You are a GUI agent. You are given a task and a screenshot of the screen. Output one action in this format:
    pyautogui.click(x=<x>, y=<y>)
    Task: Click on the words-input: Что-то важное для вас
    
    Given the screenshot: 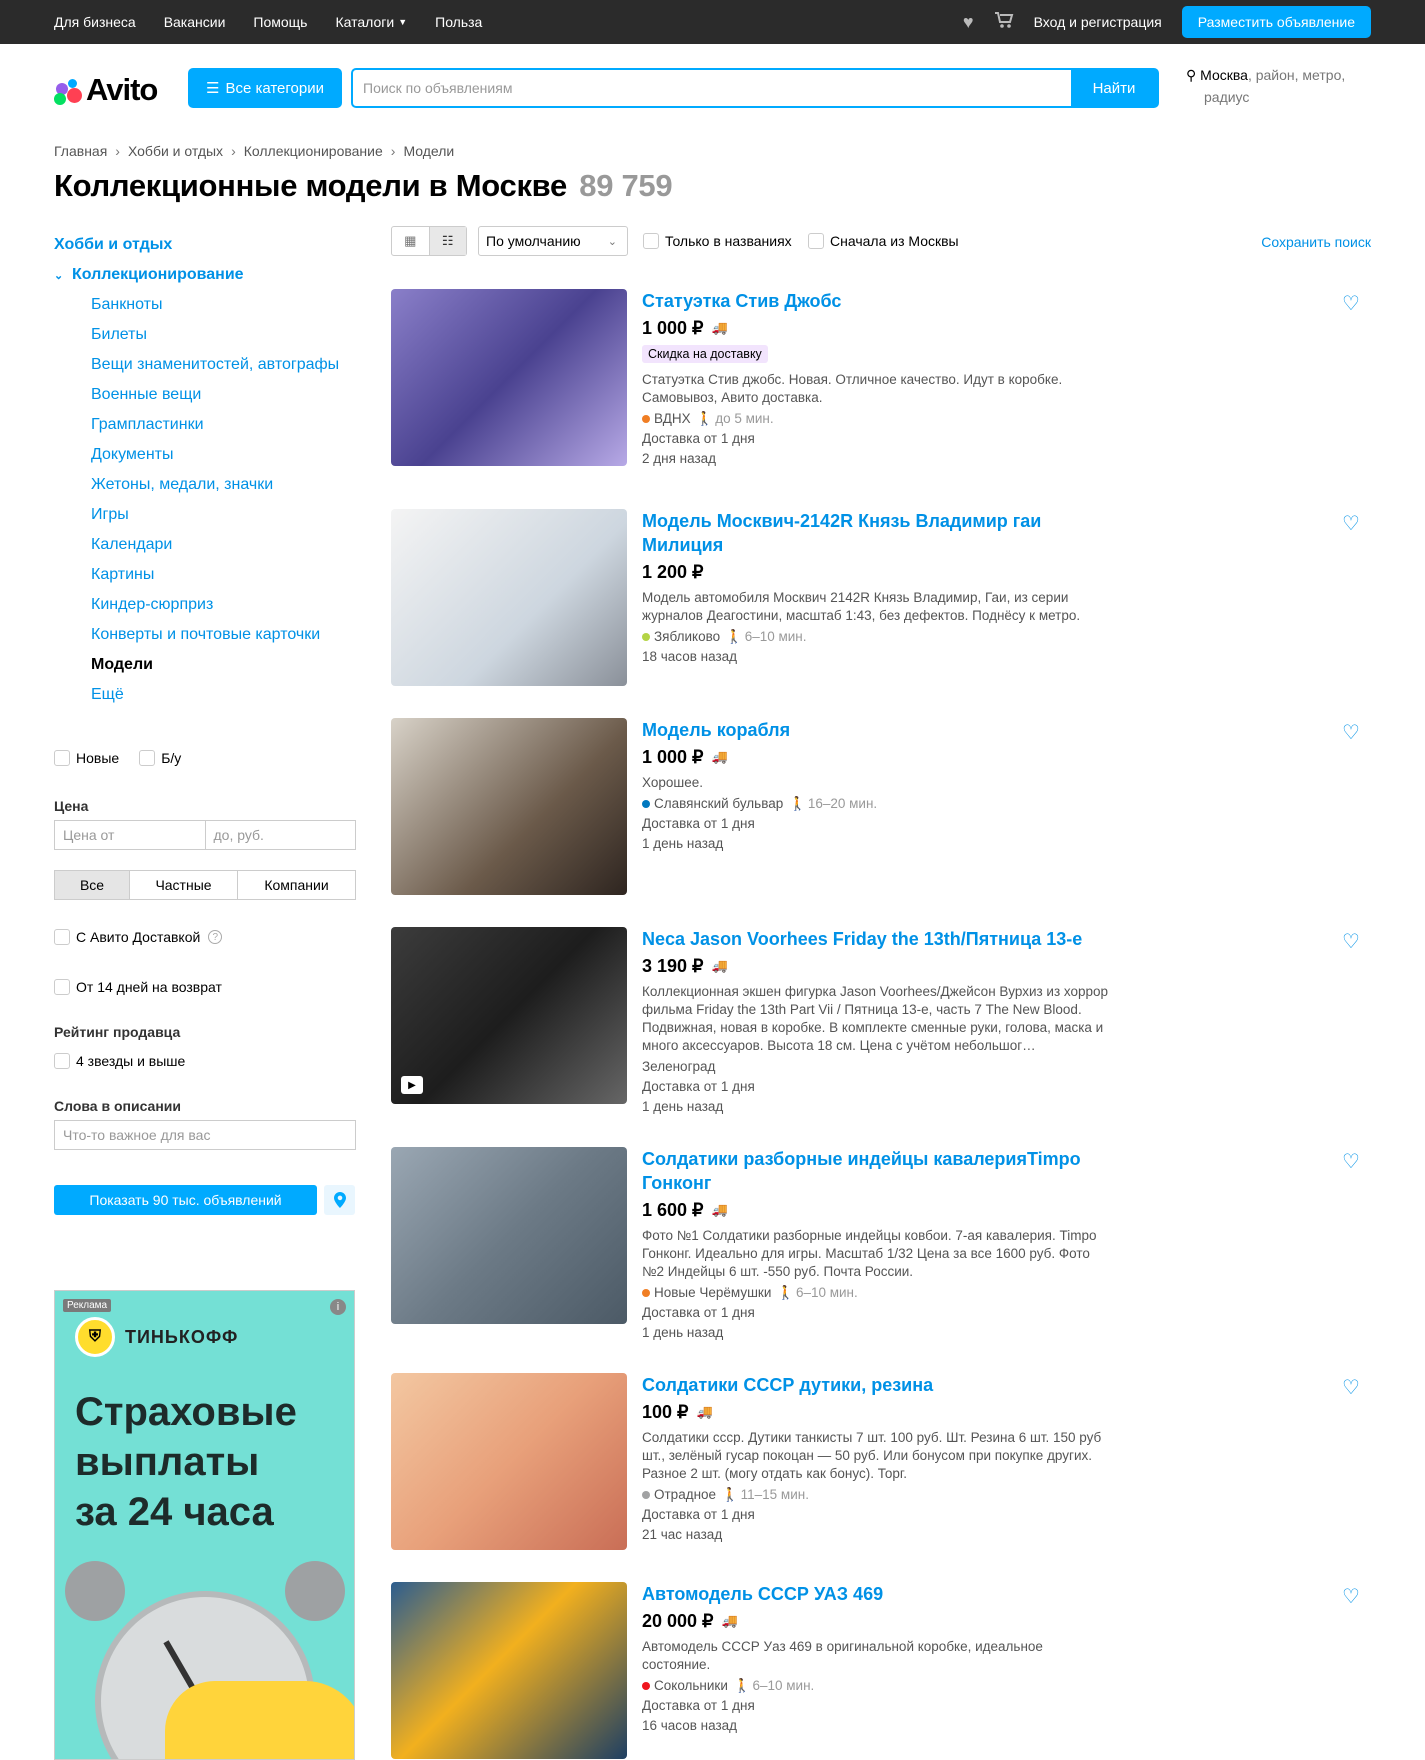 What is the action you would take?
    pyautogui.click(x=205, y=1135)
    